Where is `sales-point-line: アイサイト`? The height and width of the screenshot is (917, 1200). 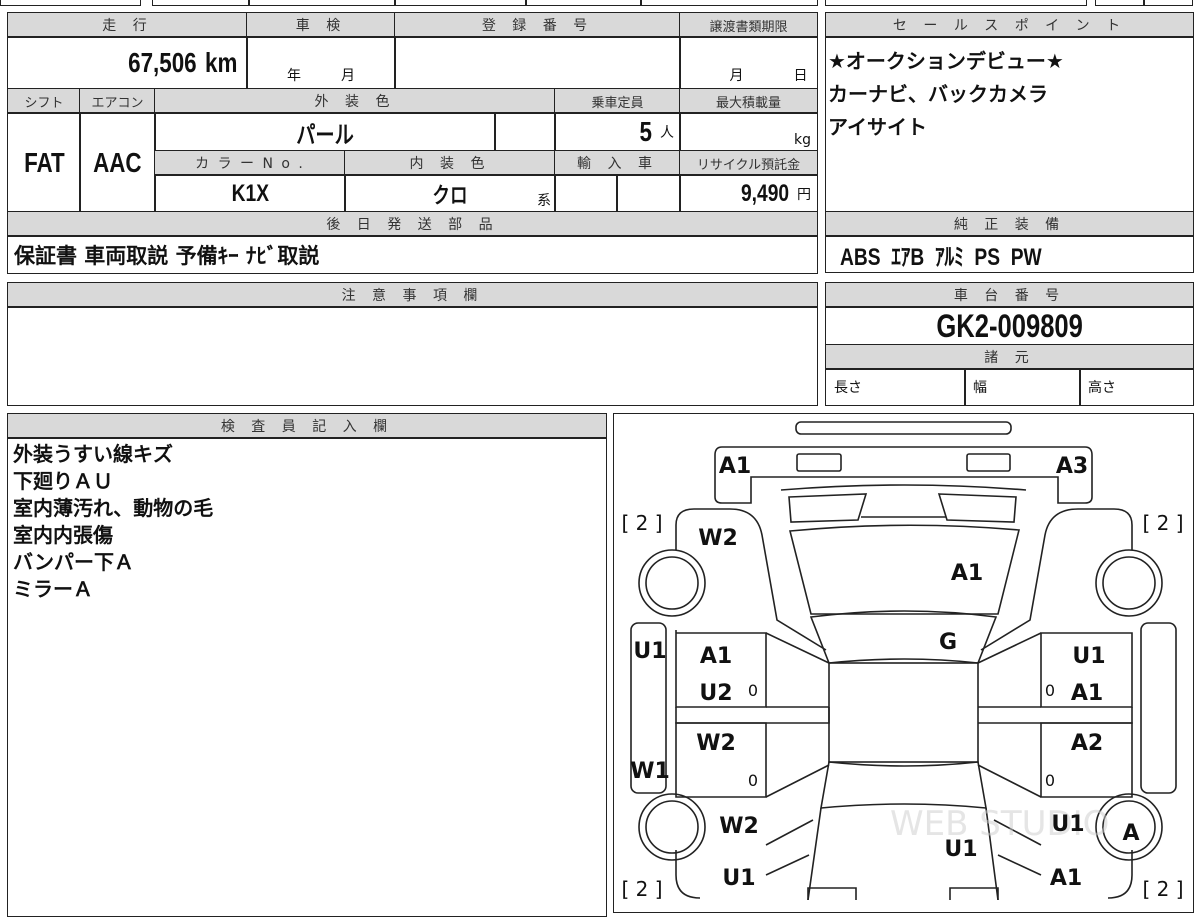
sales-point-line: アイサイト is located at coordinates (877, 127).